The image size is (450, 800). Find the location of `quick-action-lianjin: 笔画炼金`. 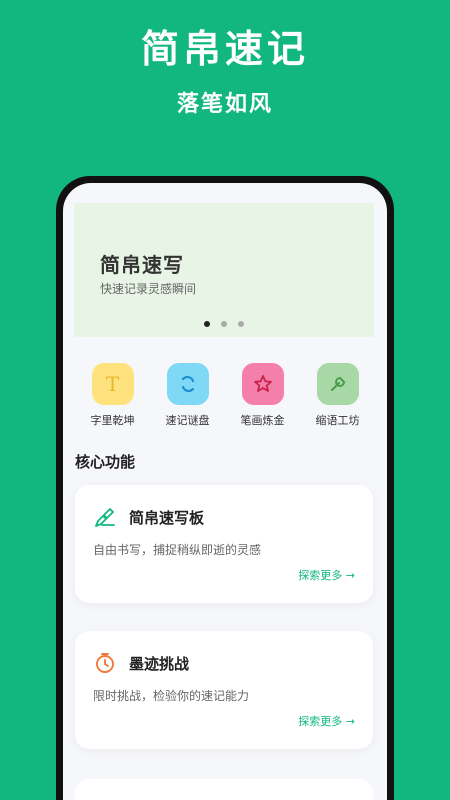

quick-action-lianjin: 笔画炼金 is located at coordinates (263, 395).